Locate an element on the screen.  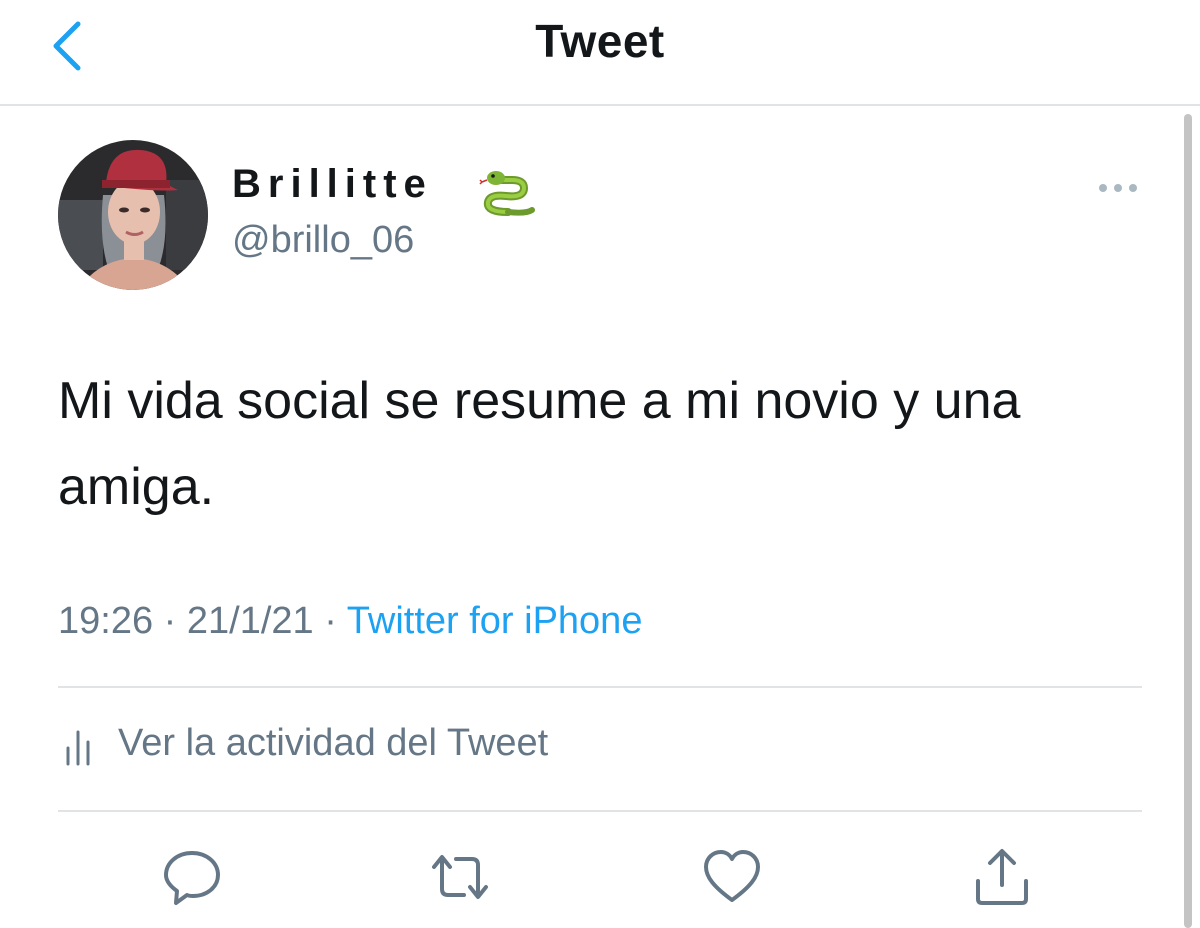
page-title: Tweet is located at coordinates (600, 41).